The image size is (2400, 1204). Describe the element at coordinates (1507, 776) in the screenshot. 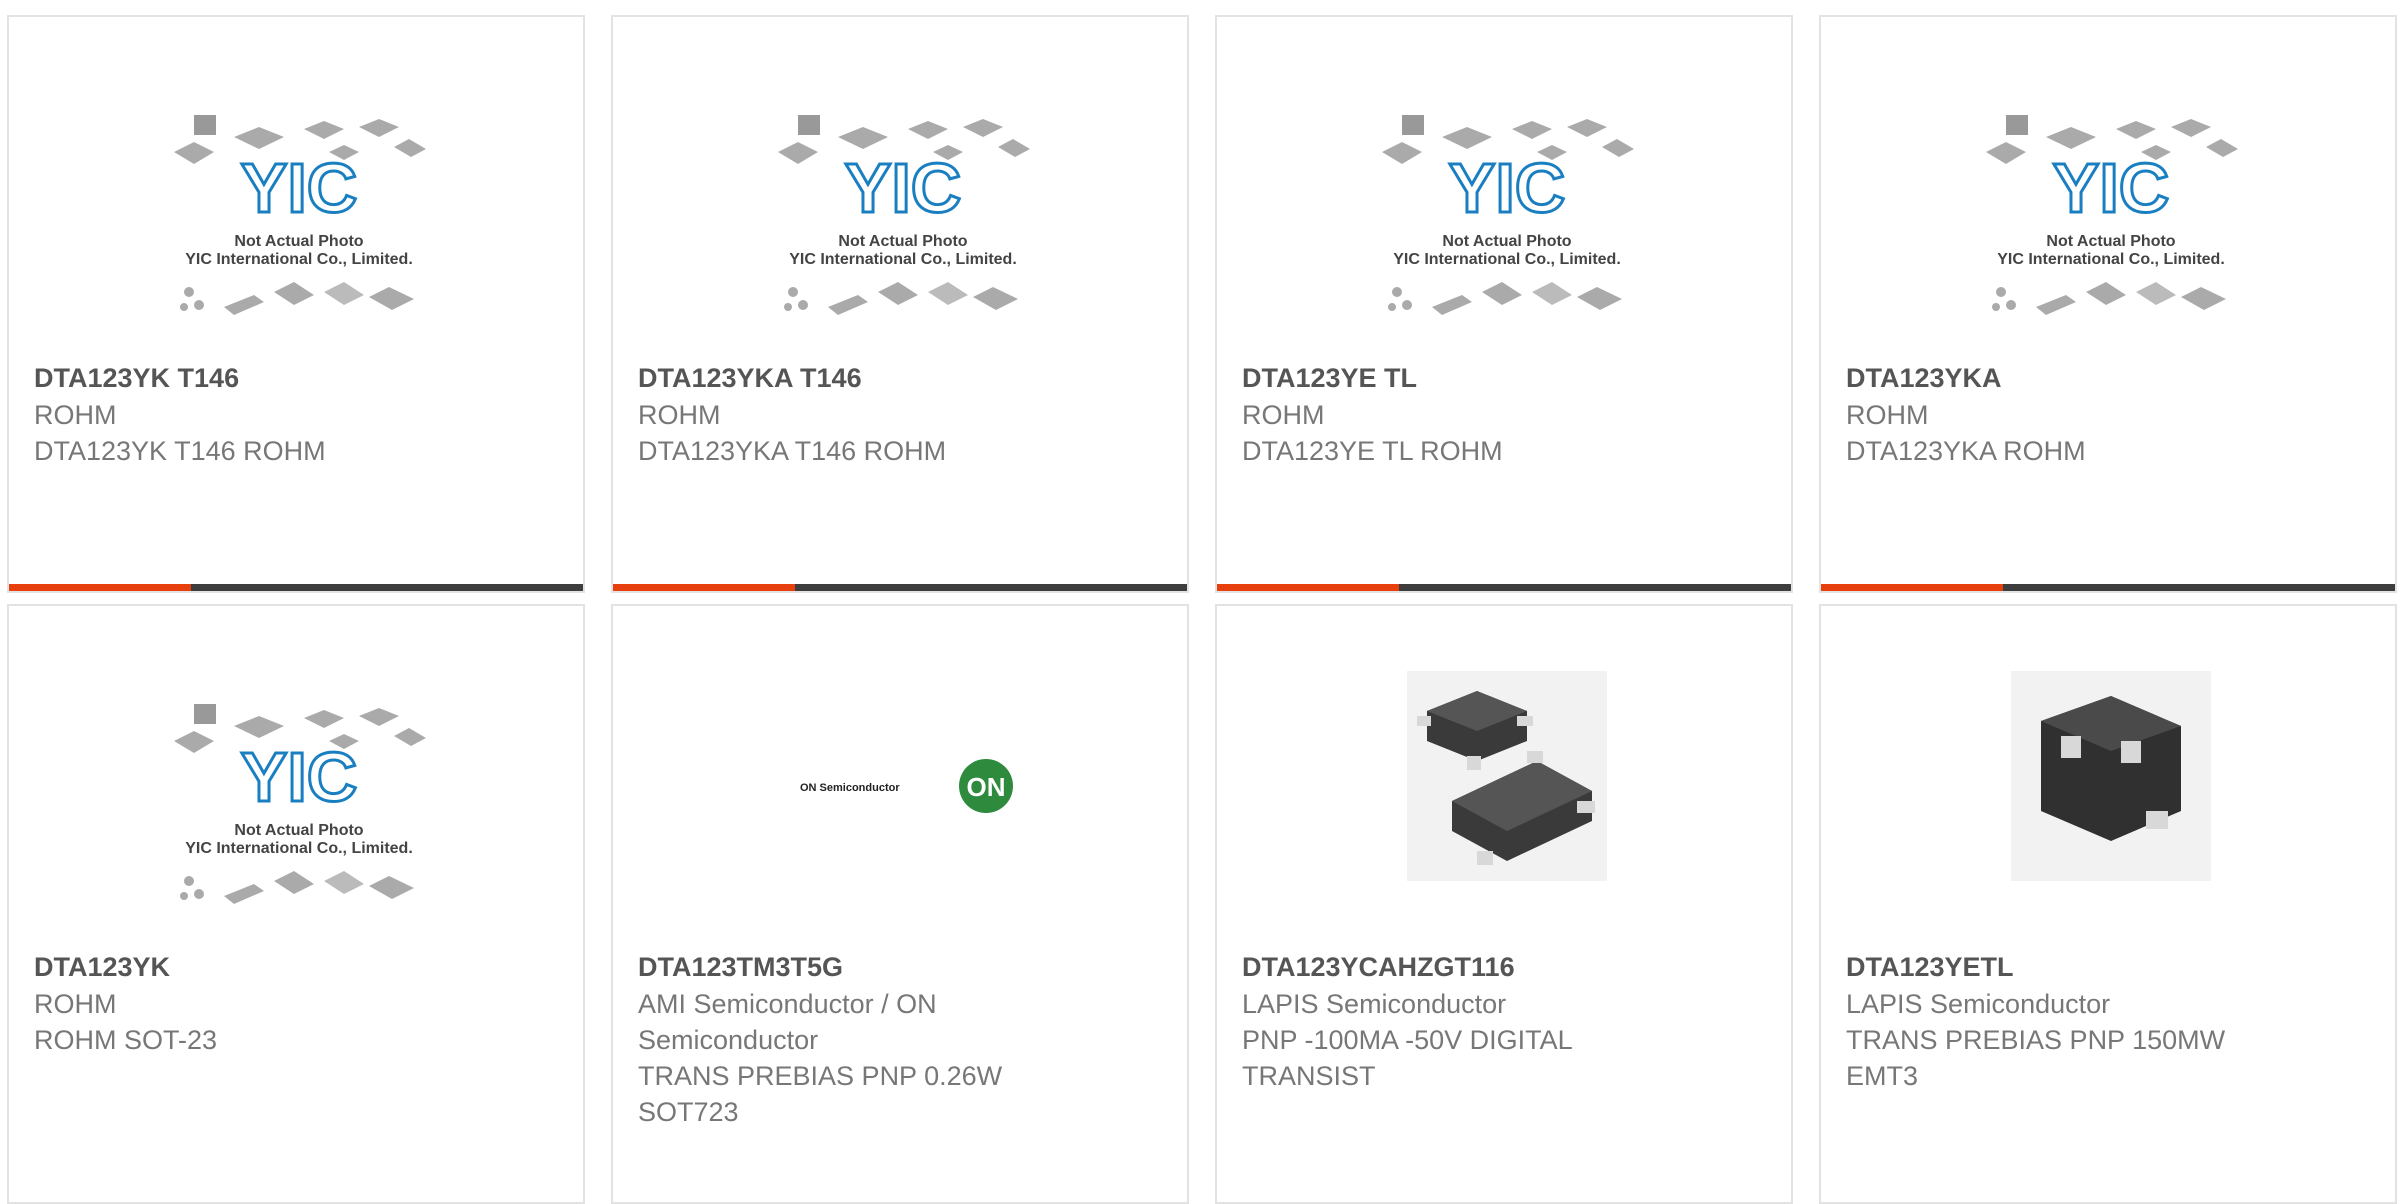

I see `sot23-chip-image` at that location.